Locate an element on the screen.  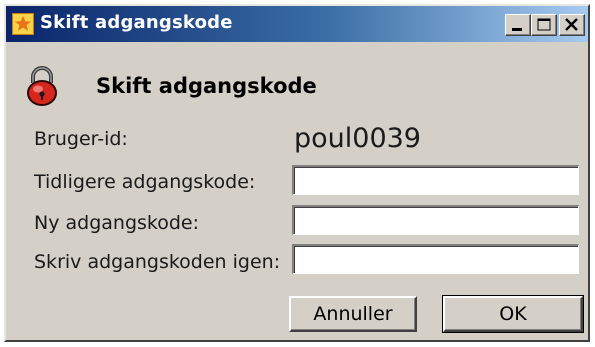
close-button is located at coordinates (572, 25).